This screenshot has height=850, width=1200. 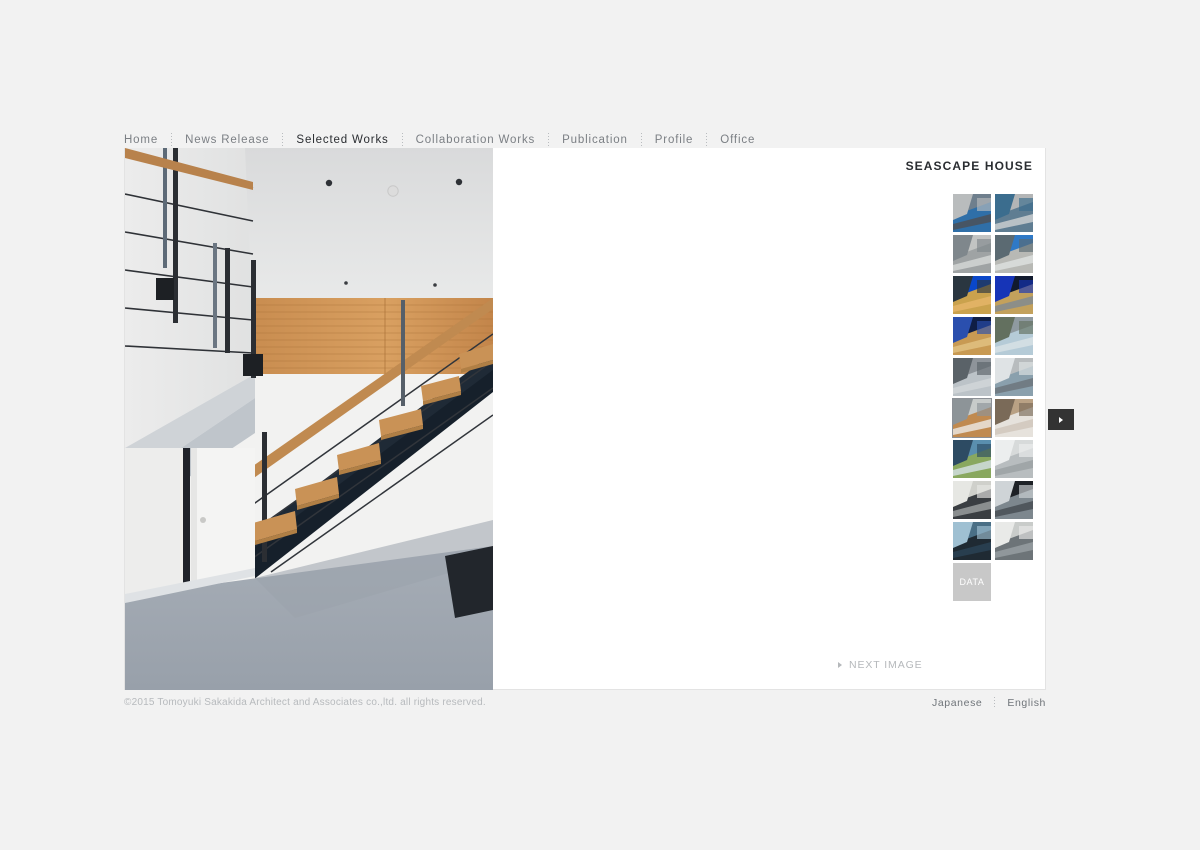 What do you see at coordinates (342, 140) in the screenshot?
I see `nav-item-selected-works: Selected Works` at bounding box center [342, 140].